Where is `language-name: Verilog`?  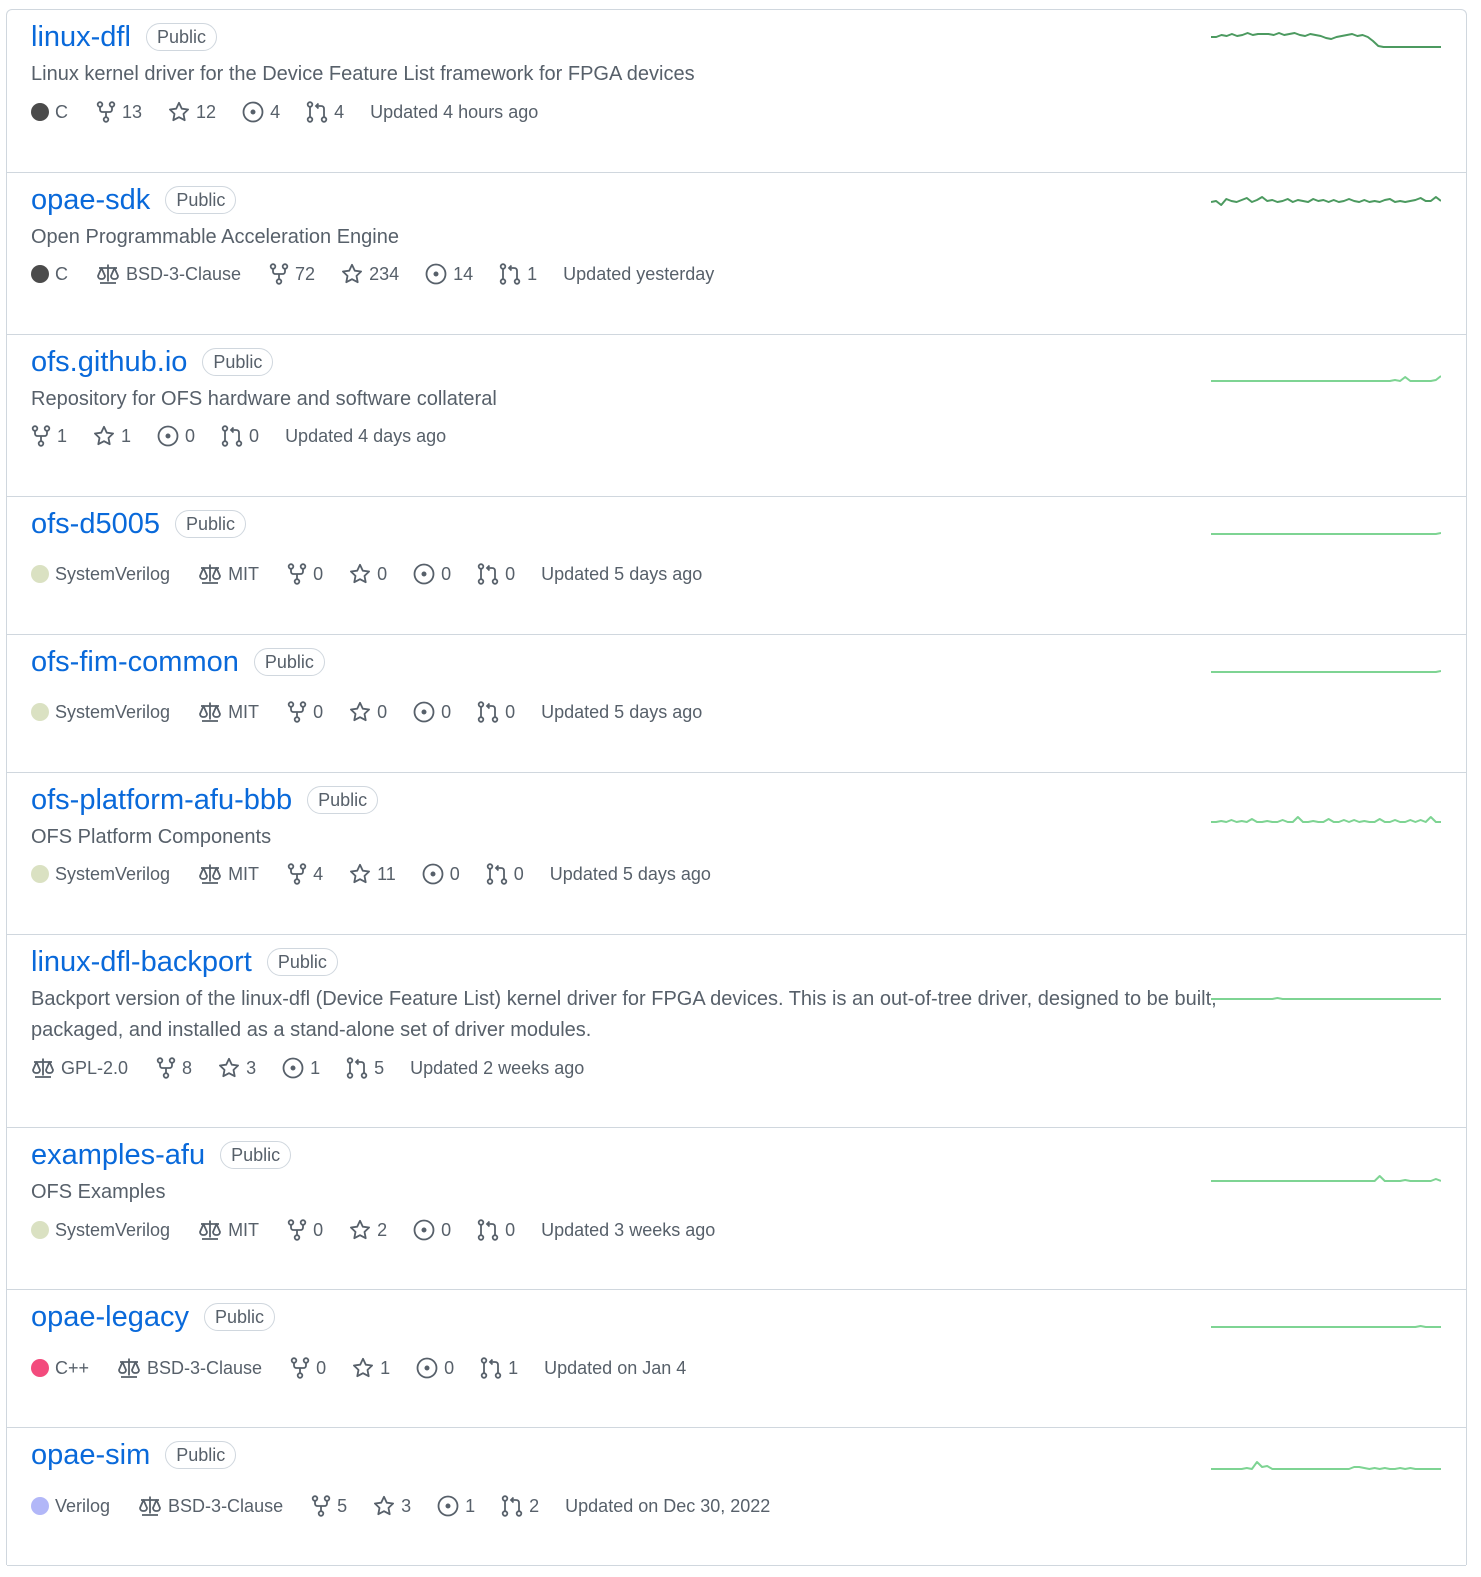 language-name: Verilog is located at coordinates (83, 1505).